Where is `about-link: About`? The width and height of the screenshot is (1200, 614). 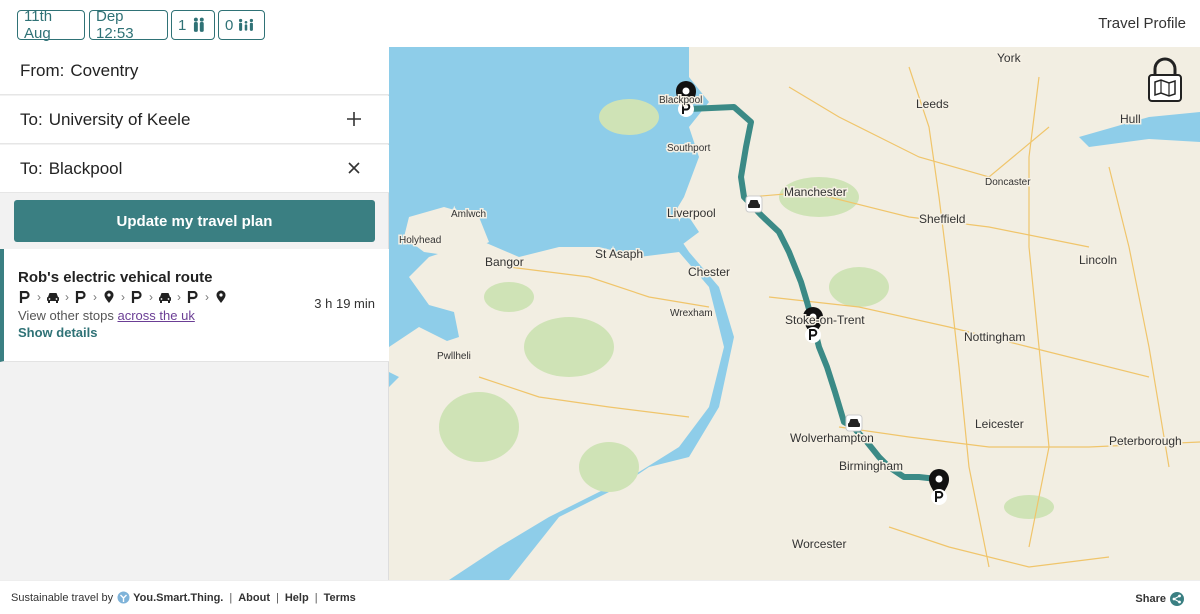 about-link: About is located at coordinates (254, 598).